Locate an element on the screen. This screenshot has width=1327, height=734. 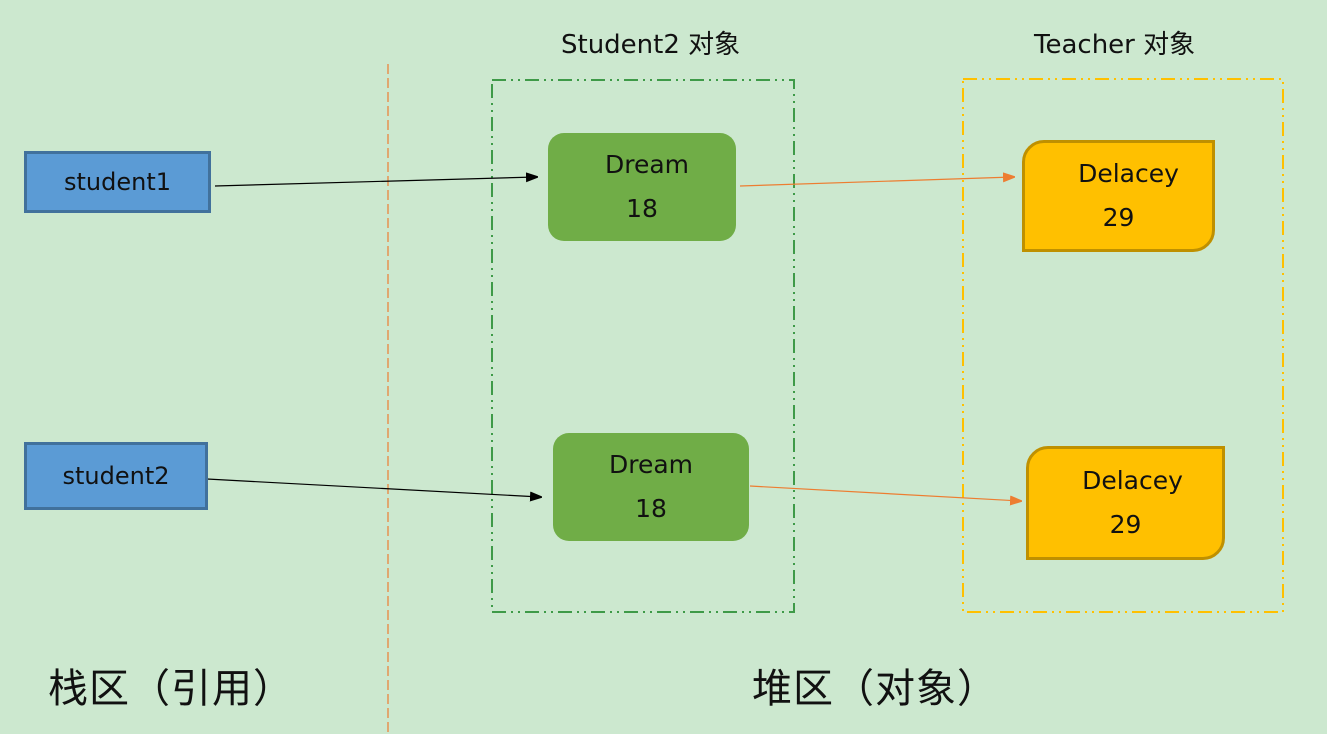
stack-region-label: 栈区（引用） is located at coordinates (171, 689).